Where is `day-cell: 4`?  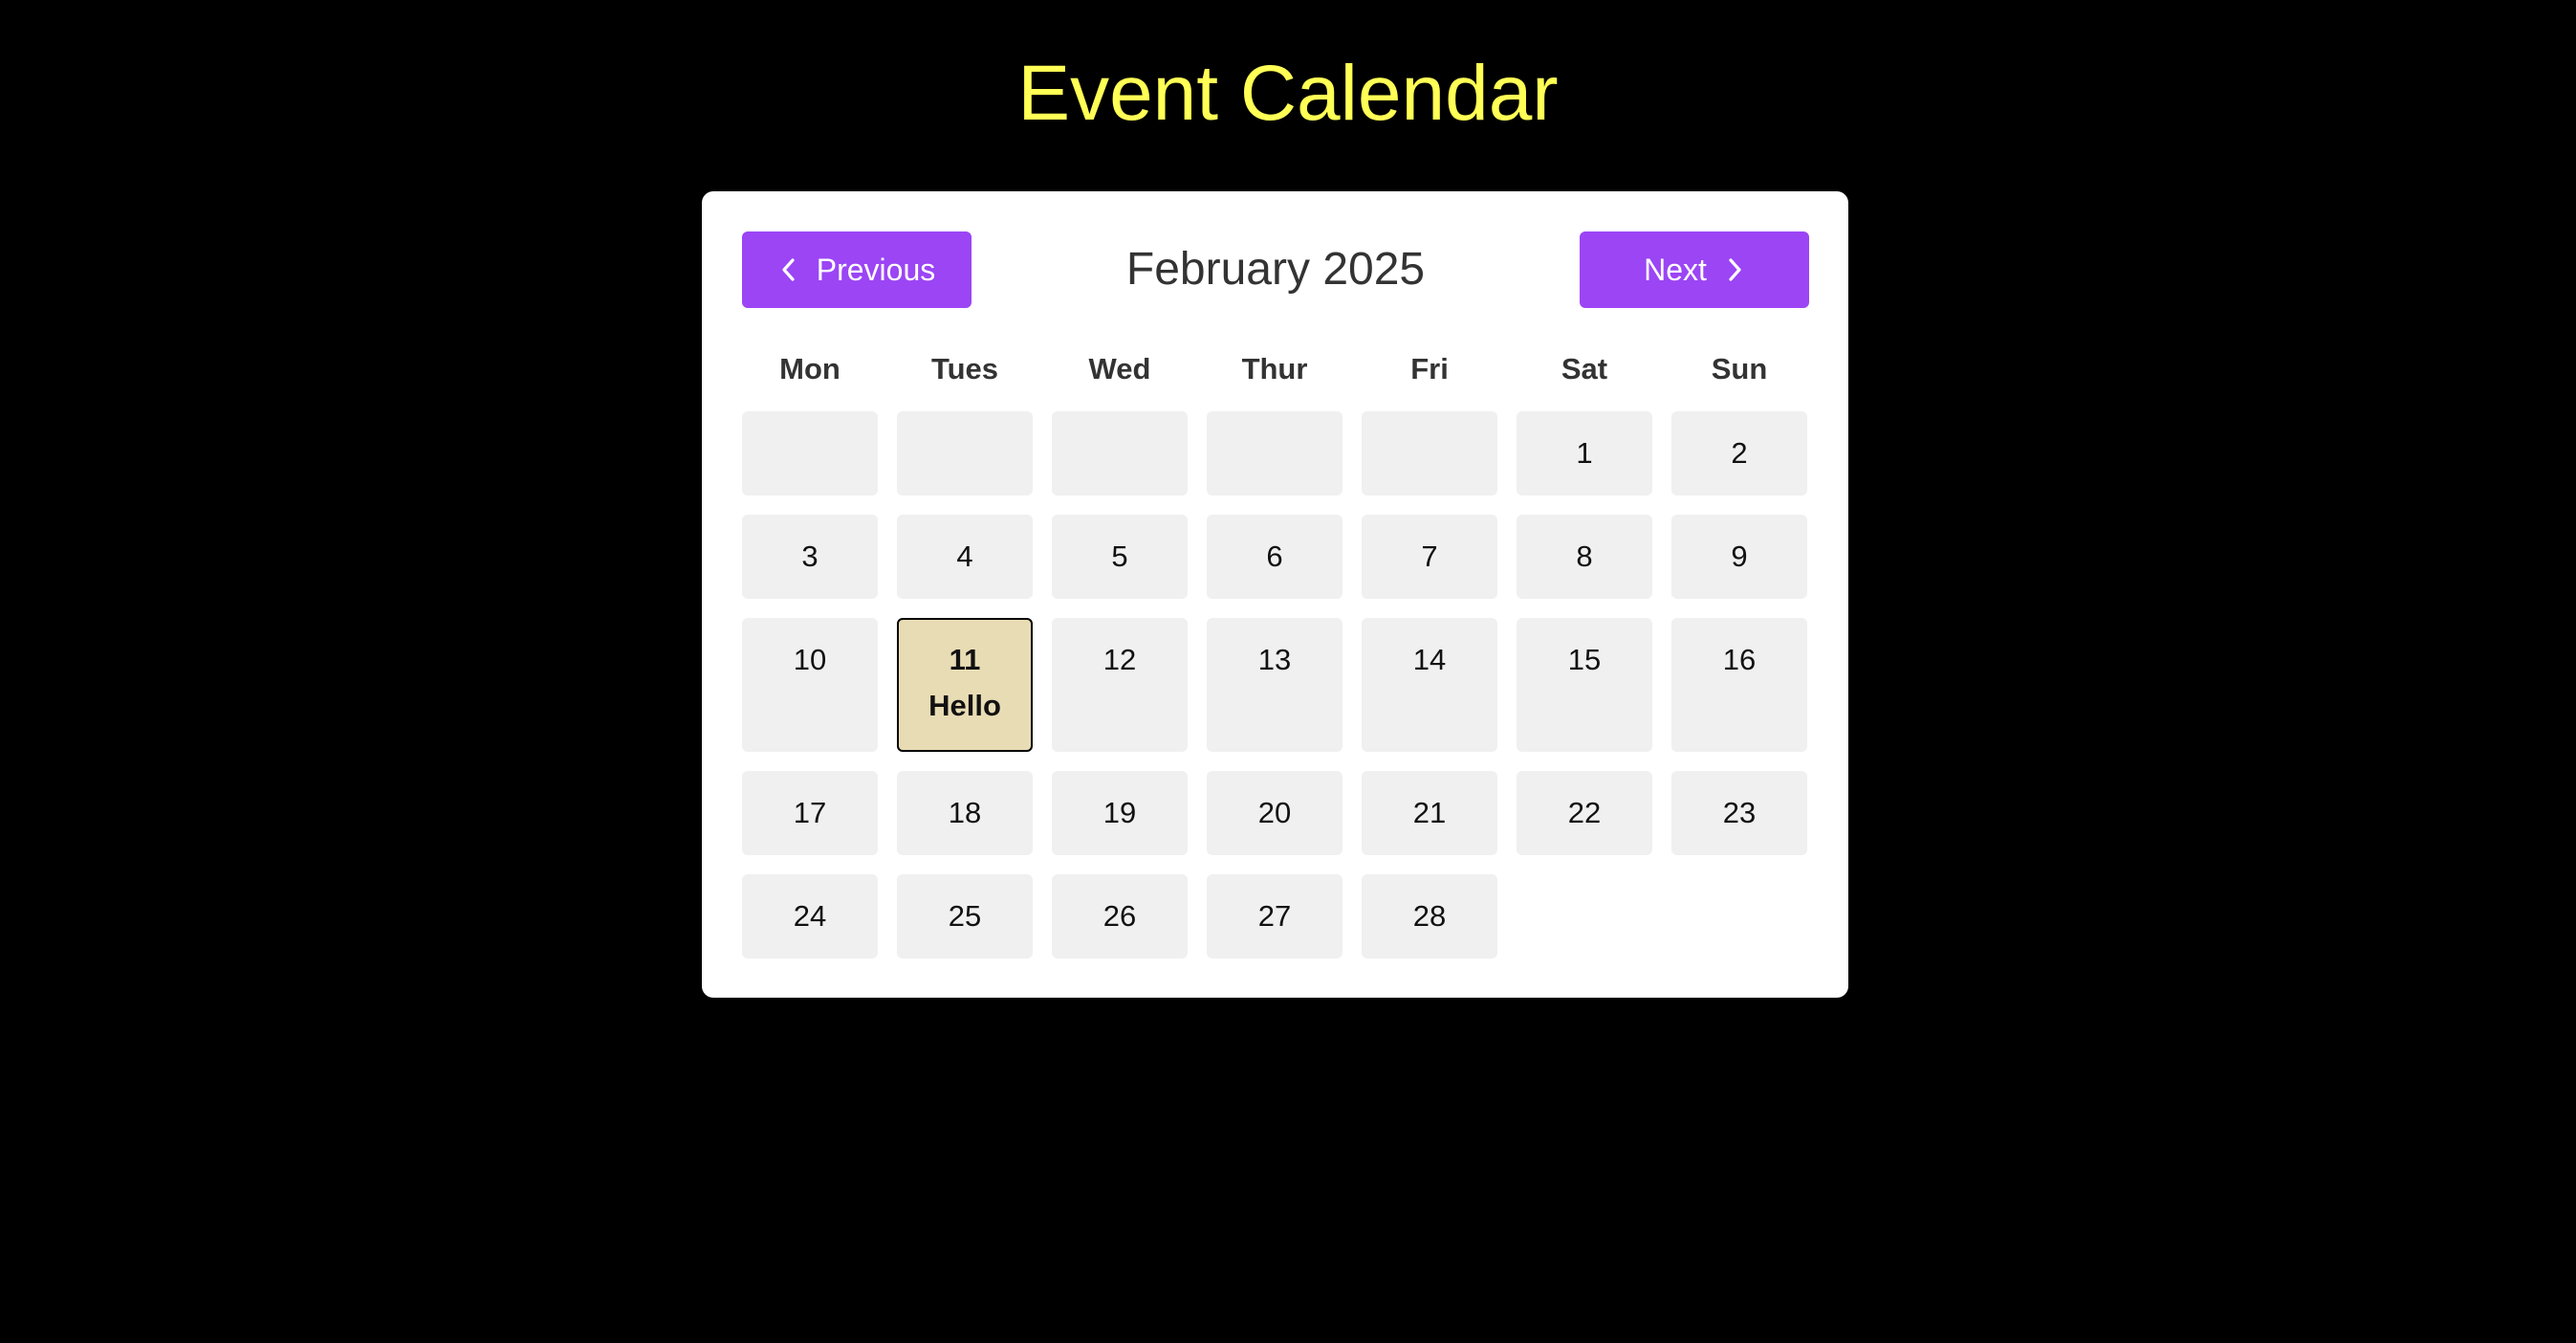
day-cell: 4 is located at coordinates (965, 557).